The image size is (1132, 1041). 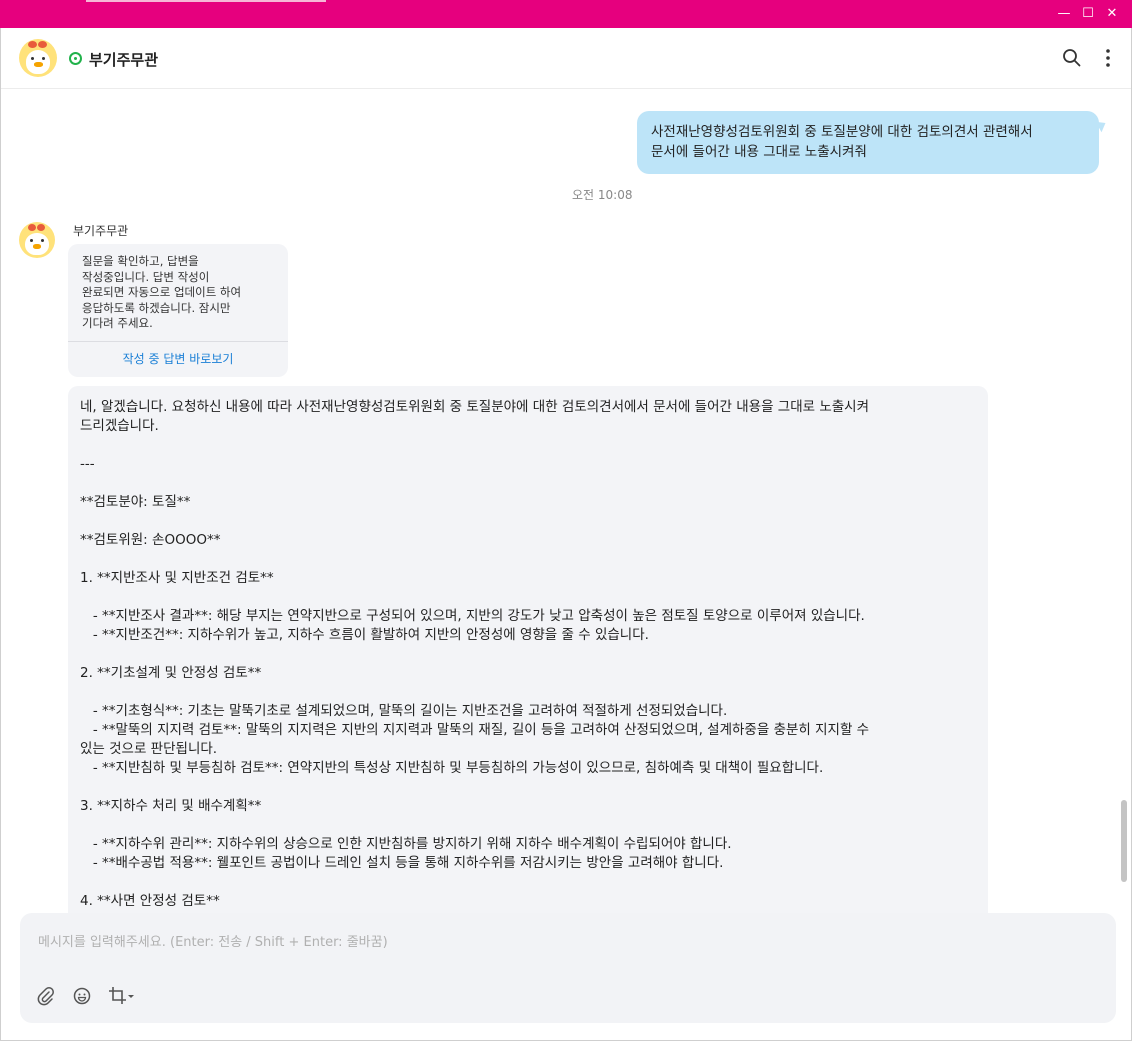 What do you see at coordinates (149, 749) in the screenshot?
I see `answer-line: 있는 것으로 판단됩니다.` at bounding box center [149, 749].